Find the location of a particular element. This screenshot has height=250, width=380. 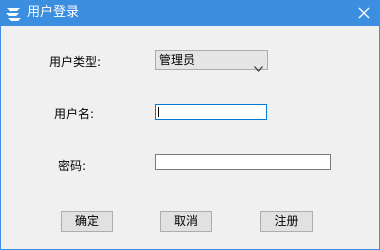

username-input is located at coordinates (211, 112).